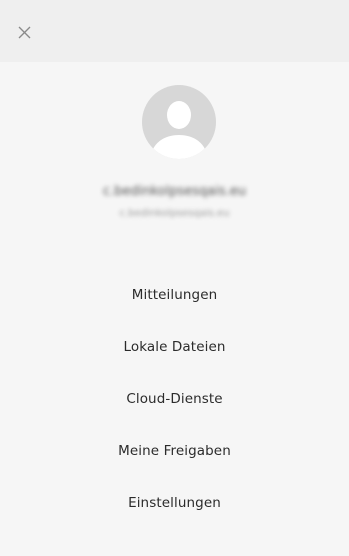 The image size is (349, 556). What do you see at coordinates (174, 191) in the screenshot?
I see `user-name: c.bedinkolpsesqais.eu` at bounding box center [174, 191].